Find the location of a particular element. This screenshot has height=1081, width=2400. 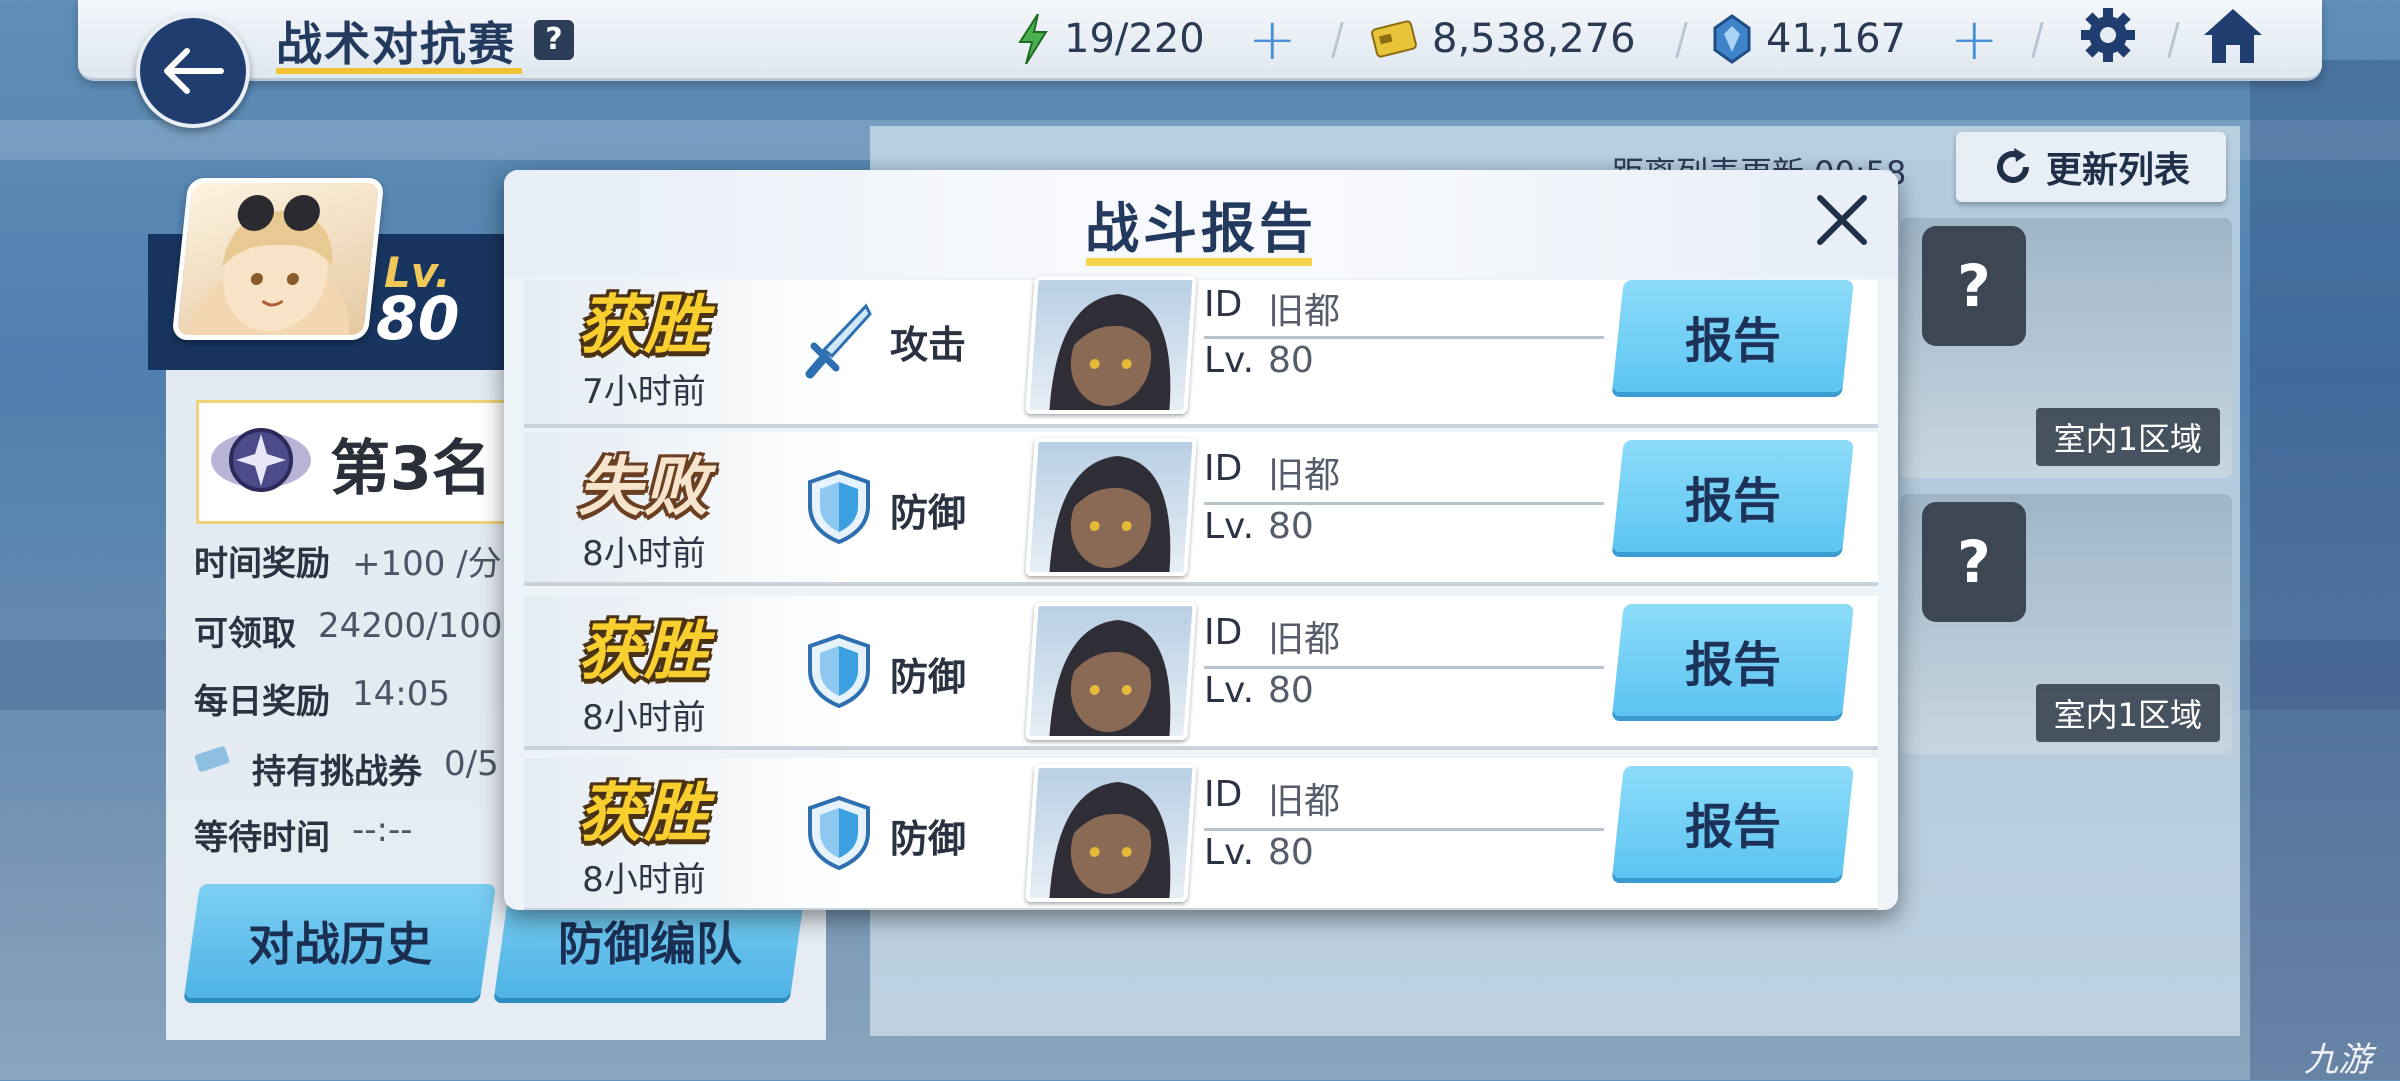

info-row-time-reward: 时间奖励 +100 /分 is located at coordinates (348, 560).